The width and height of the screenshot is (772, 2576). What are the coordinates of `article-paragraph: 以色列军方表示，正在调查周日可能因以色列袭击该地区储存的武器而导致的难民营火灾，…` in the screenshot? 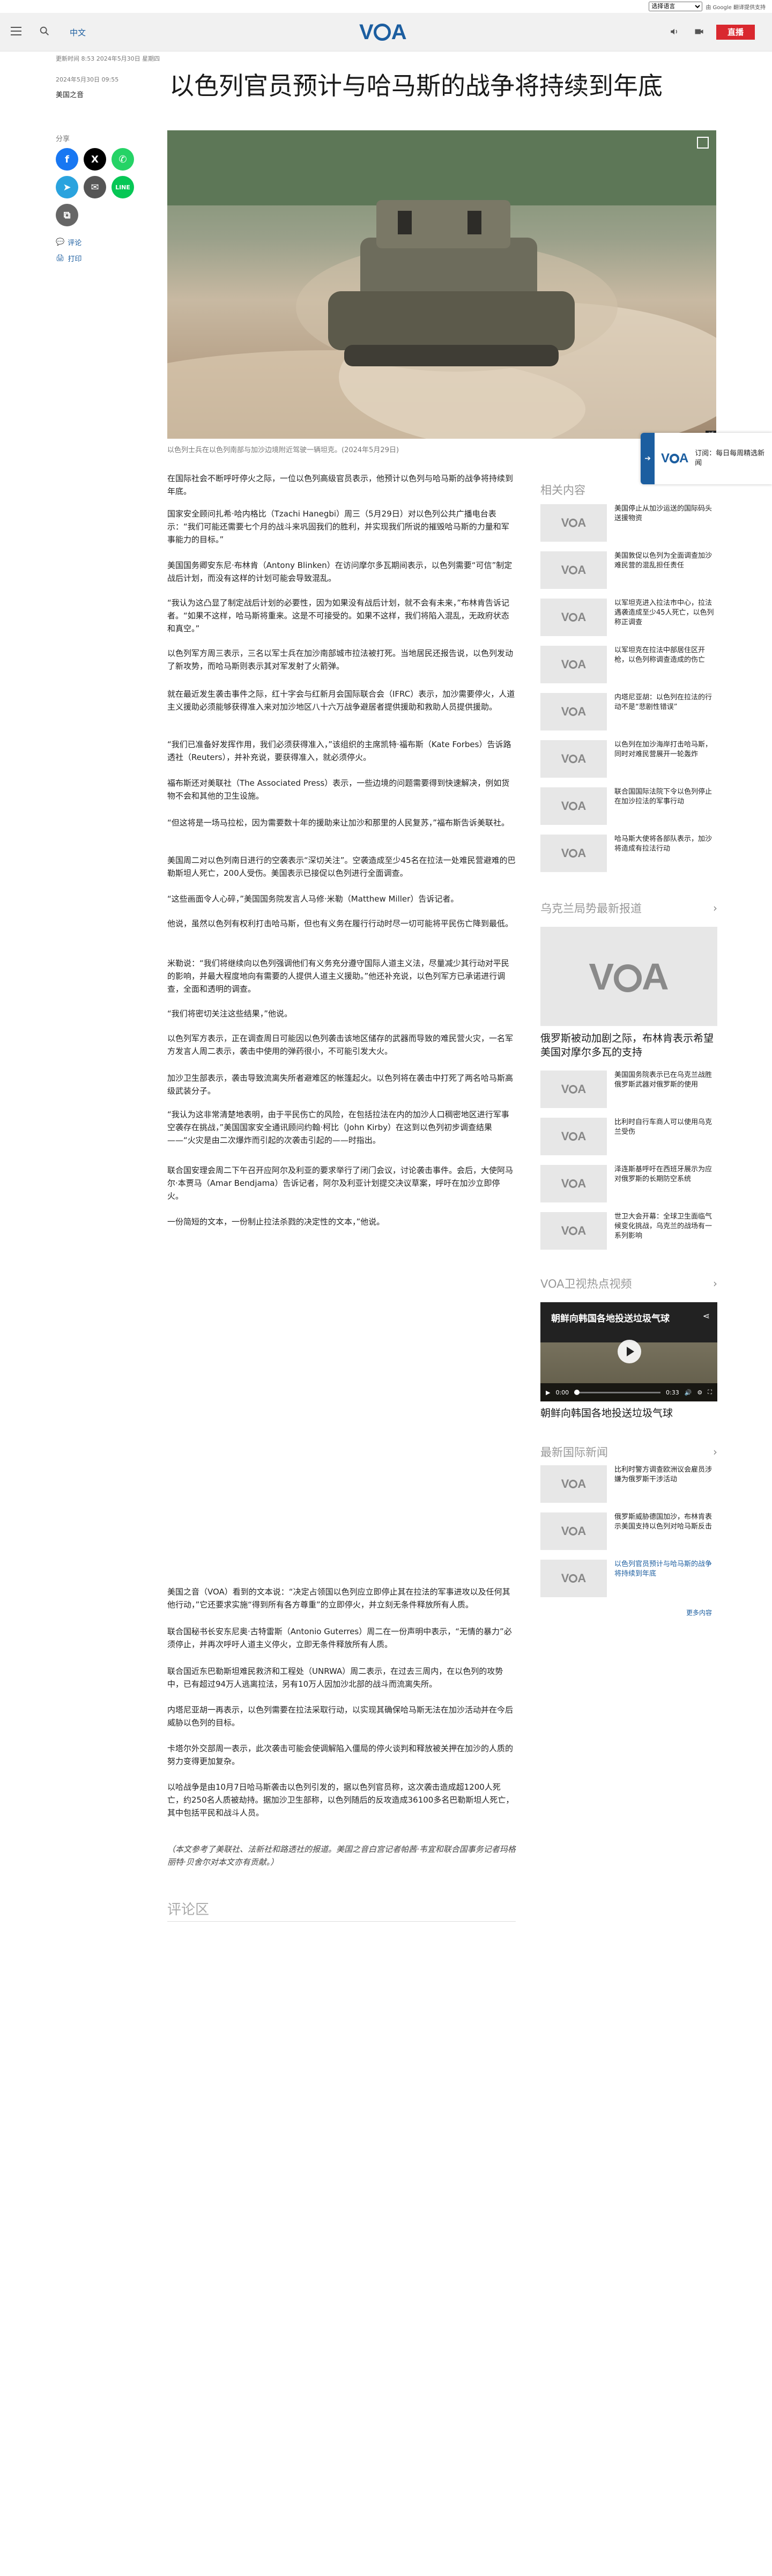 It's located at (340, 1045).